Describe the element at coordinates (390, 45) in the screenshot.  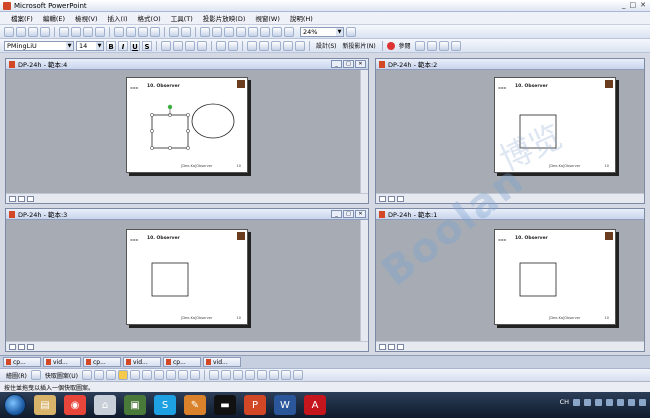
I see `stop-icon` at that location.